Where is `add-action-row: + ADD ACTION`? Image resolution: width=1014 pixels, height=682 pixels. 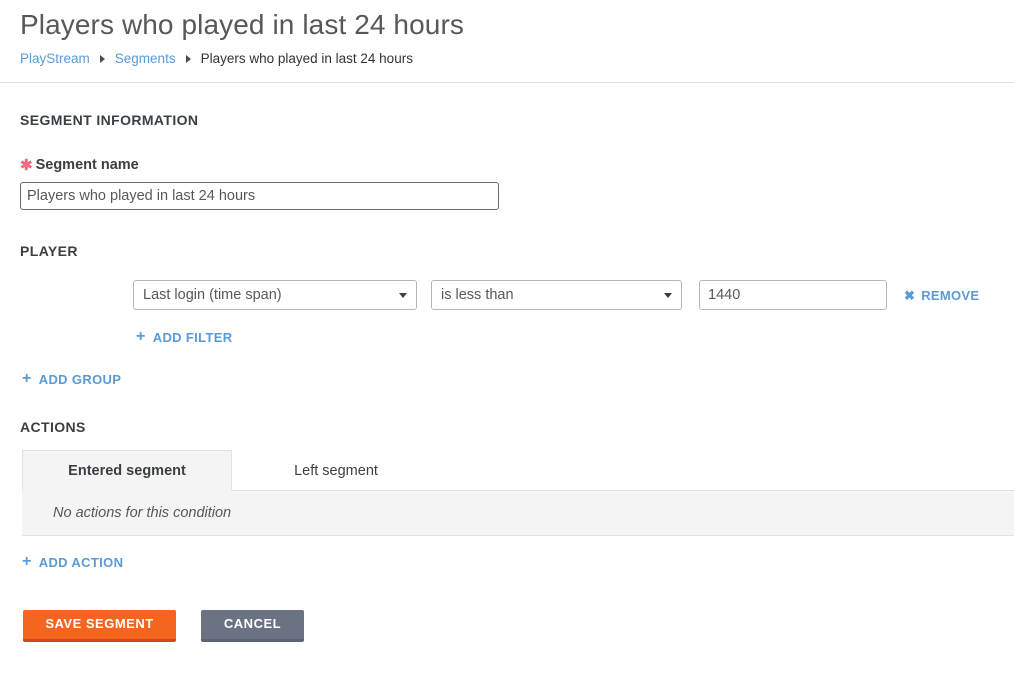 add-action-row: + ADD ACTION is located at coordinates (517, 561).